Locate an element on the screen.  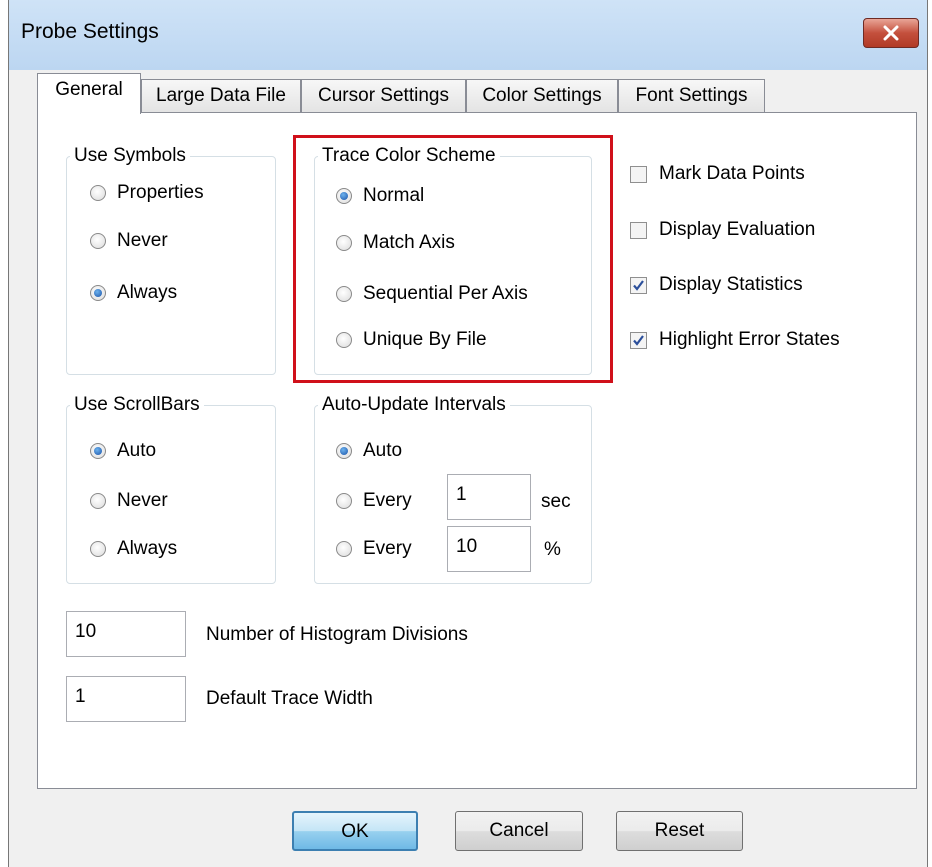
close-button is located at coordinates (891, 33).